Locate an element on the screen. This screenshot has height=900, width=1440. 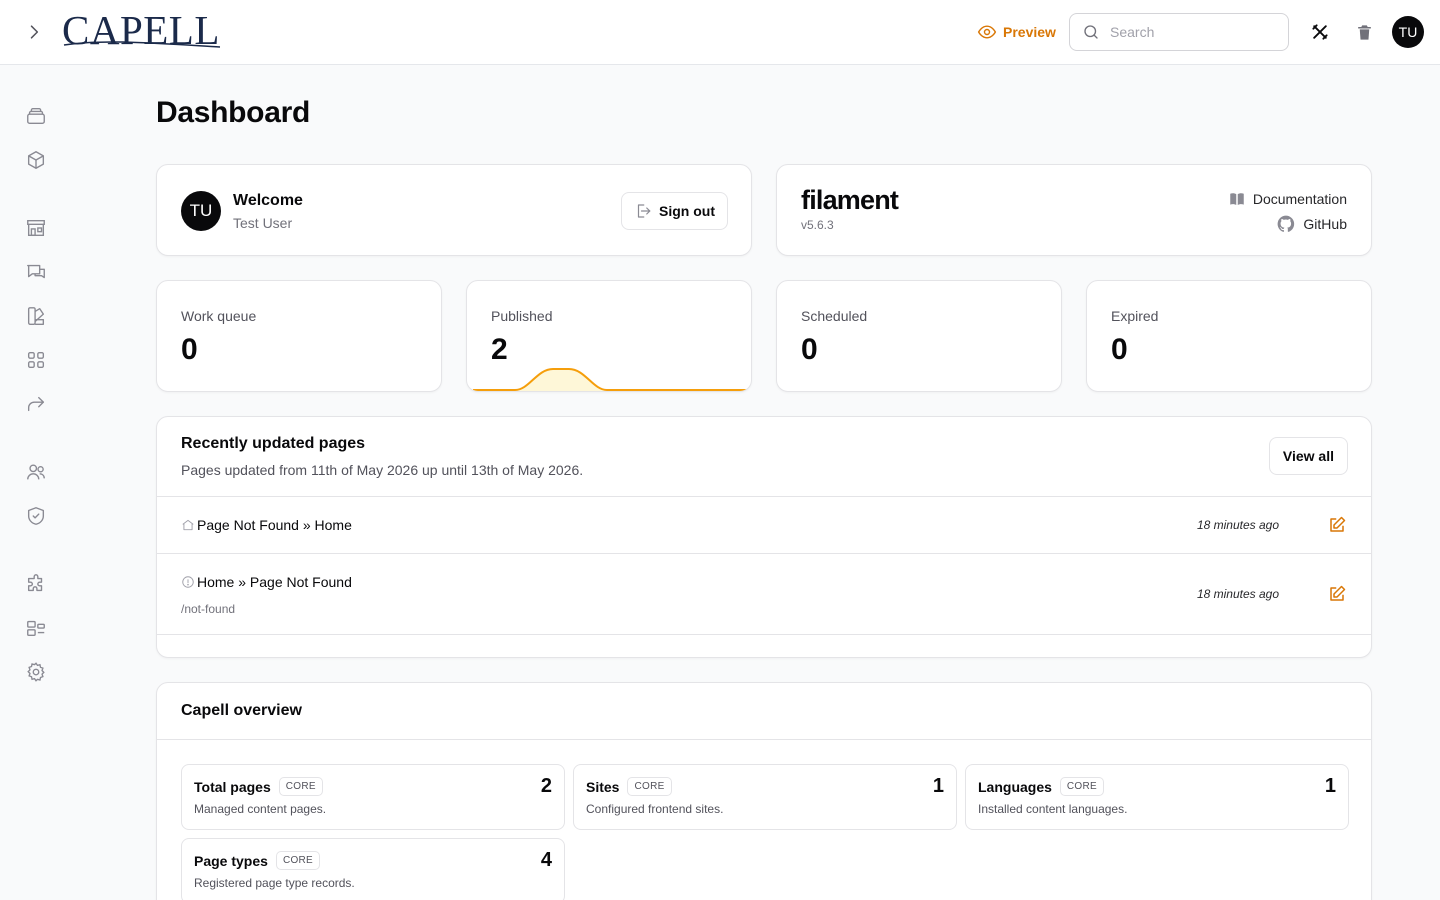
storefront-icon is located at coordinates (36, 228).